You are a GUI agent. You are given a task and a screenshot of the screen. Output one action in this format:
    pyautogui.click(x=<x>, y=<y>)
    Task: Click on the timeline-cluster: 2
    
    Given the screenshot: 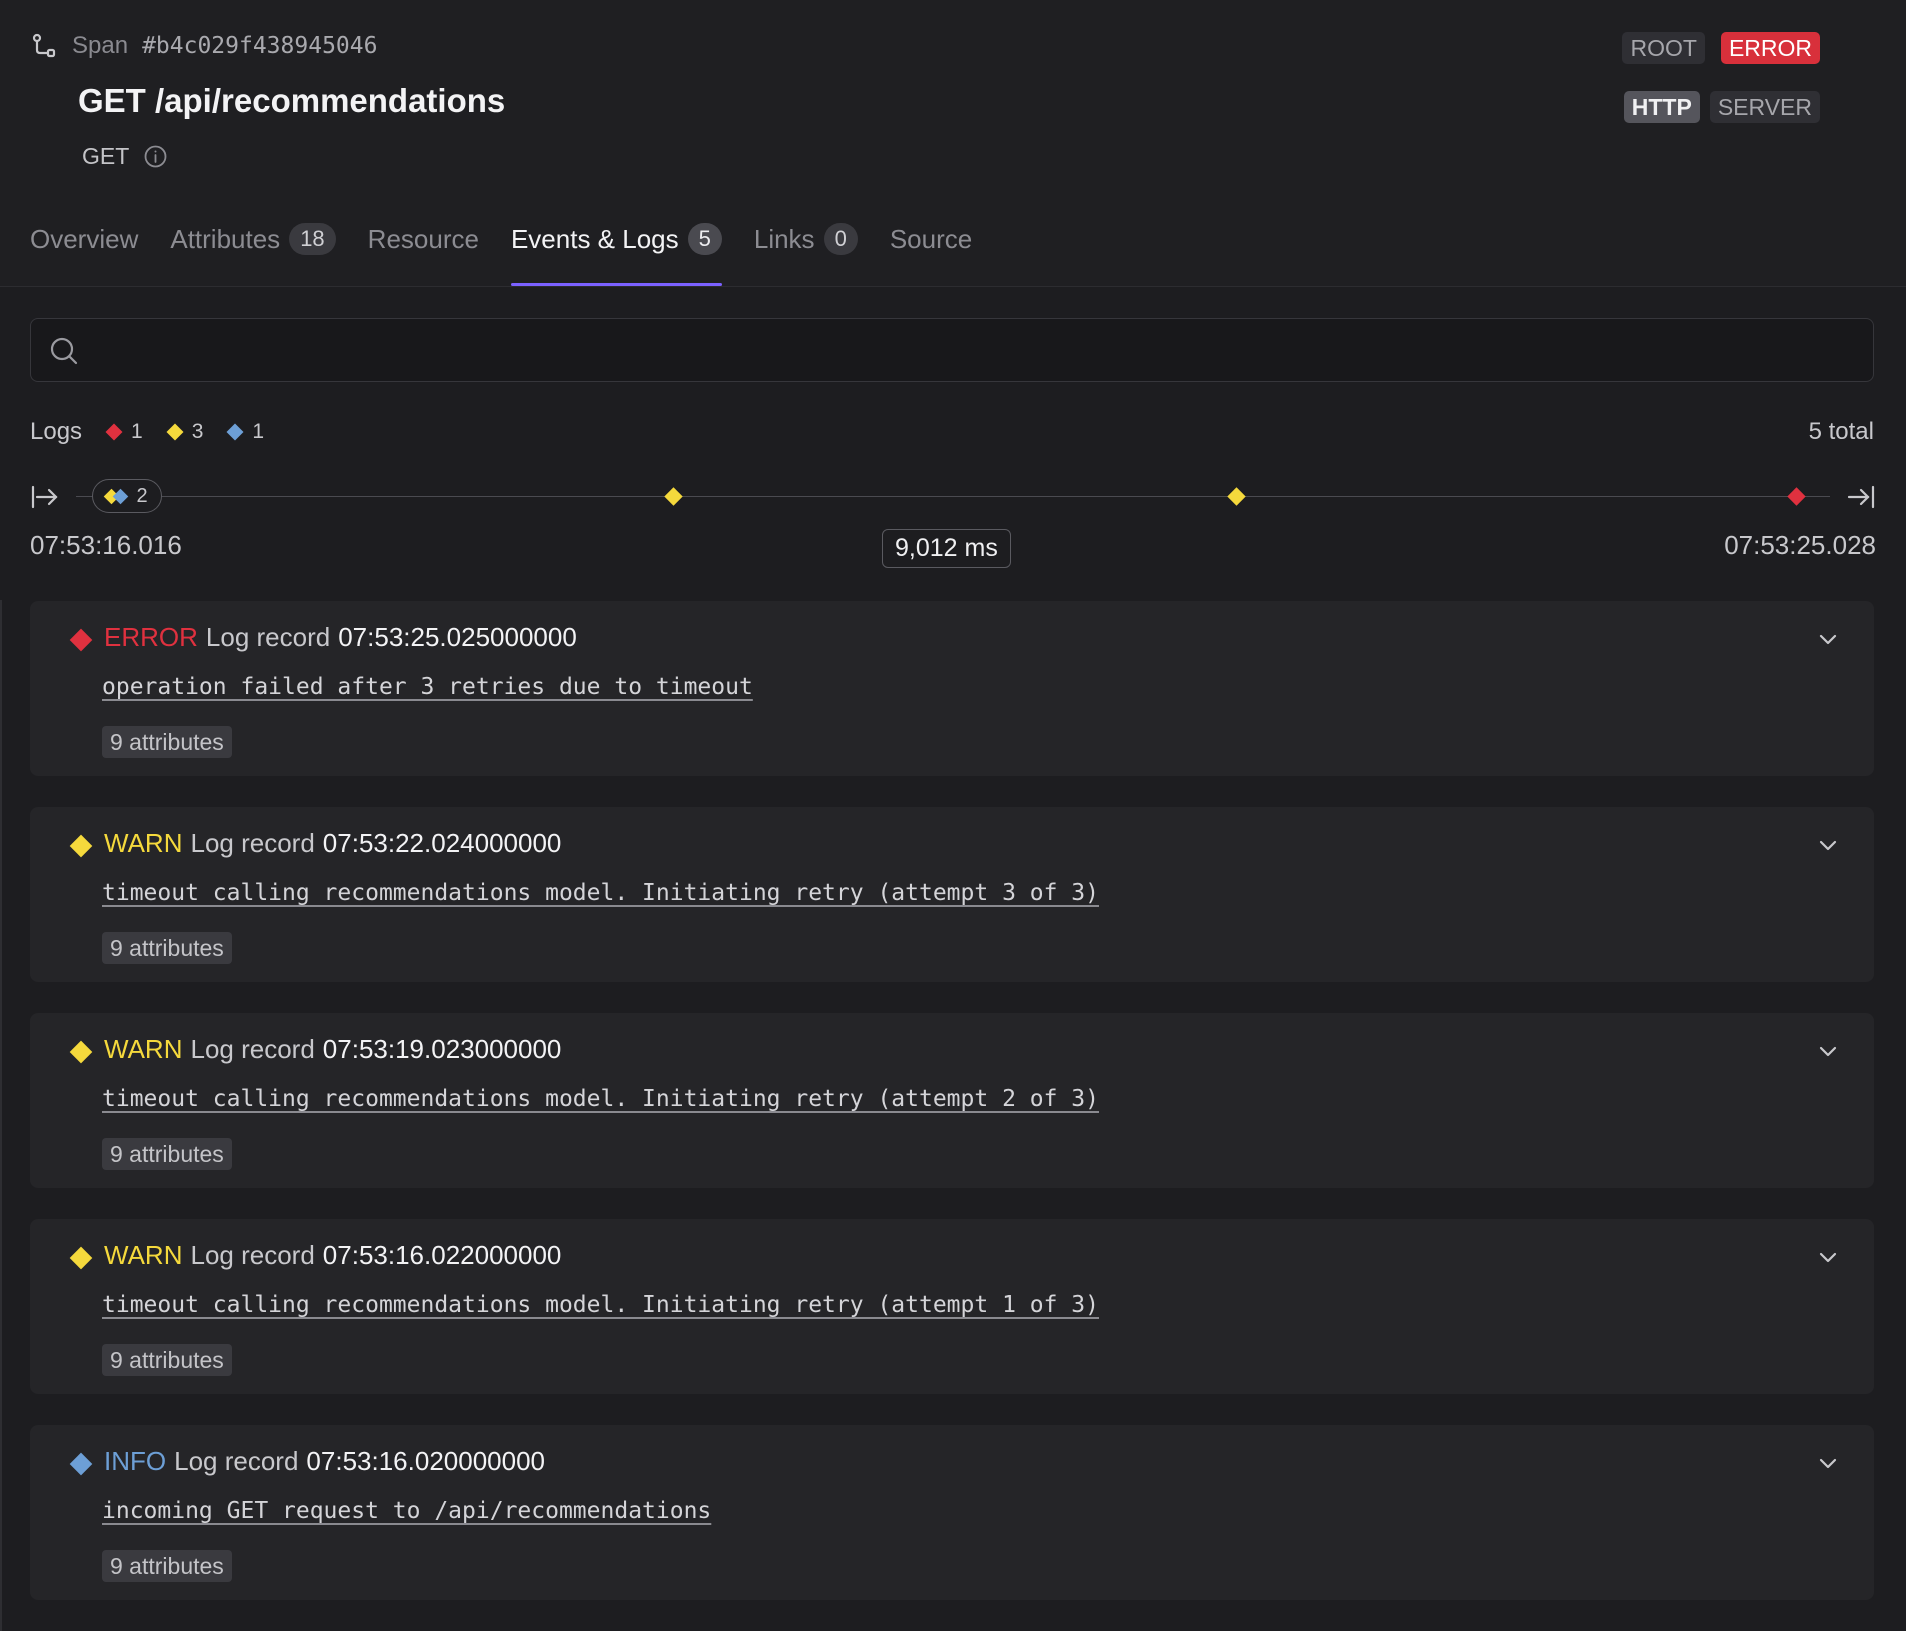 What is the action you would take?
    pyautogui.click(x=127, y=496)
    